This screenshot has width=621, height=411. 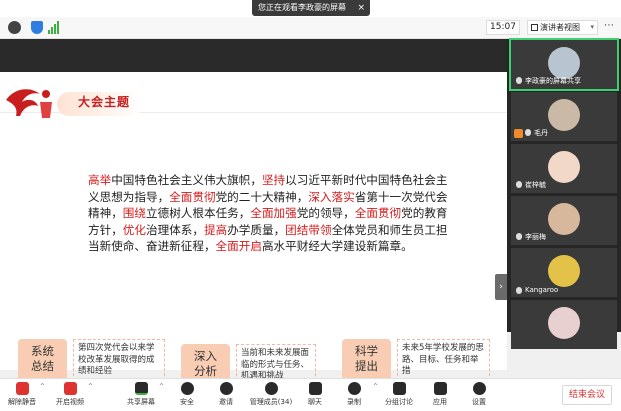 I want to click on gear-icon, so click(x=479, y=388).